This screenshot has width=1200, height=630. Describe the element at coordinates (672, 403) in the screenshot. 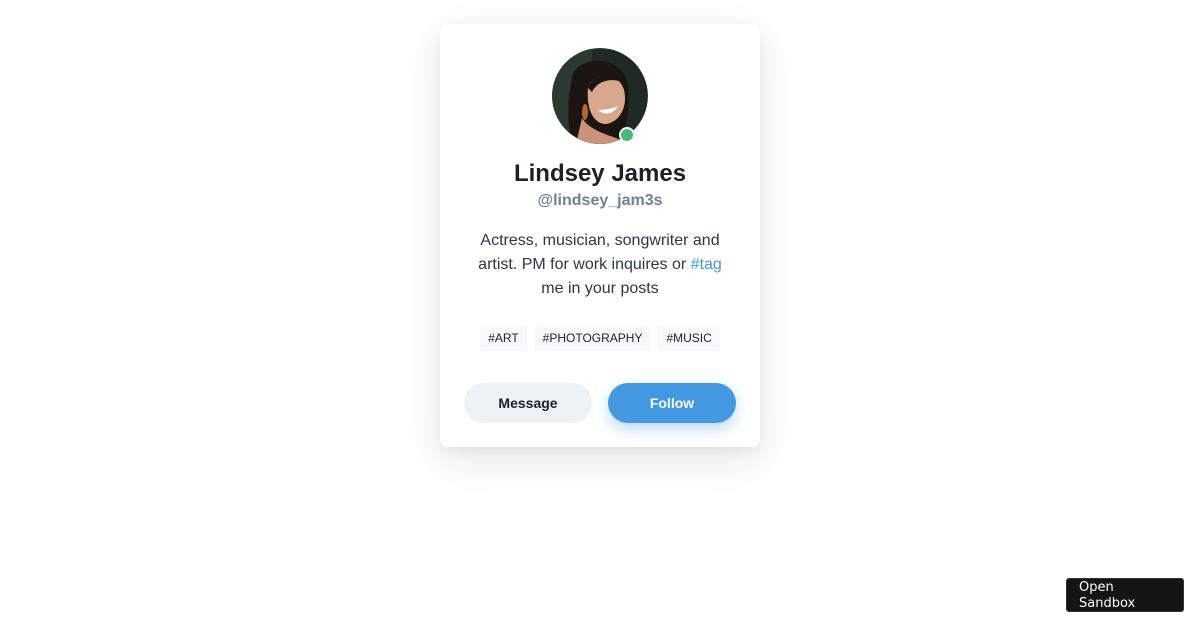

I see `follow-button: Follow` at that location.